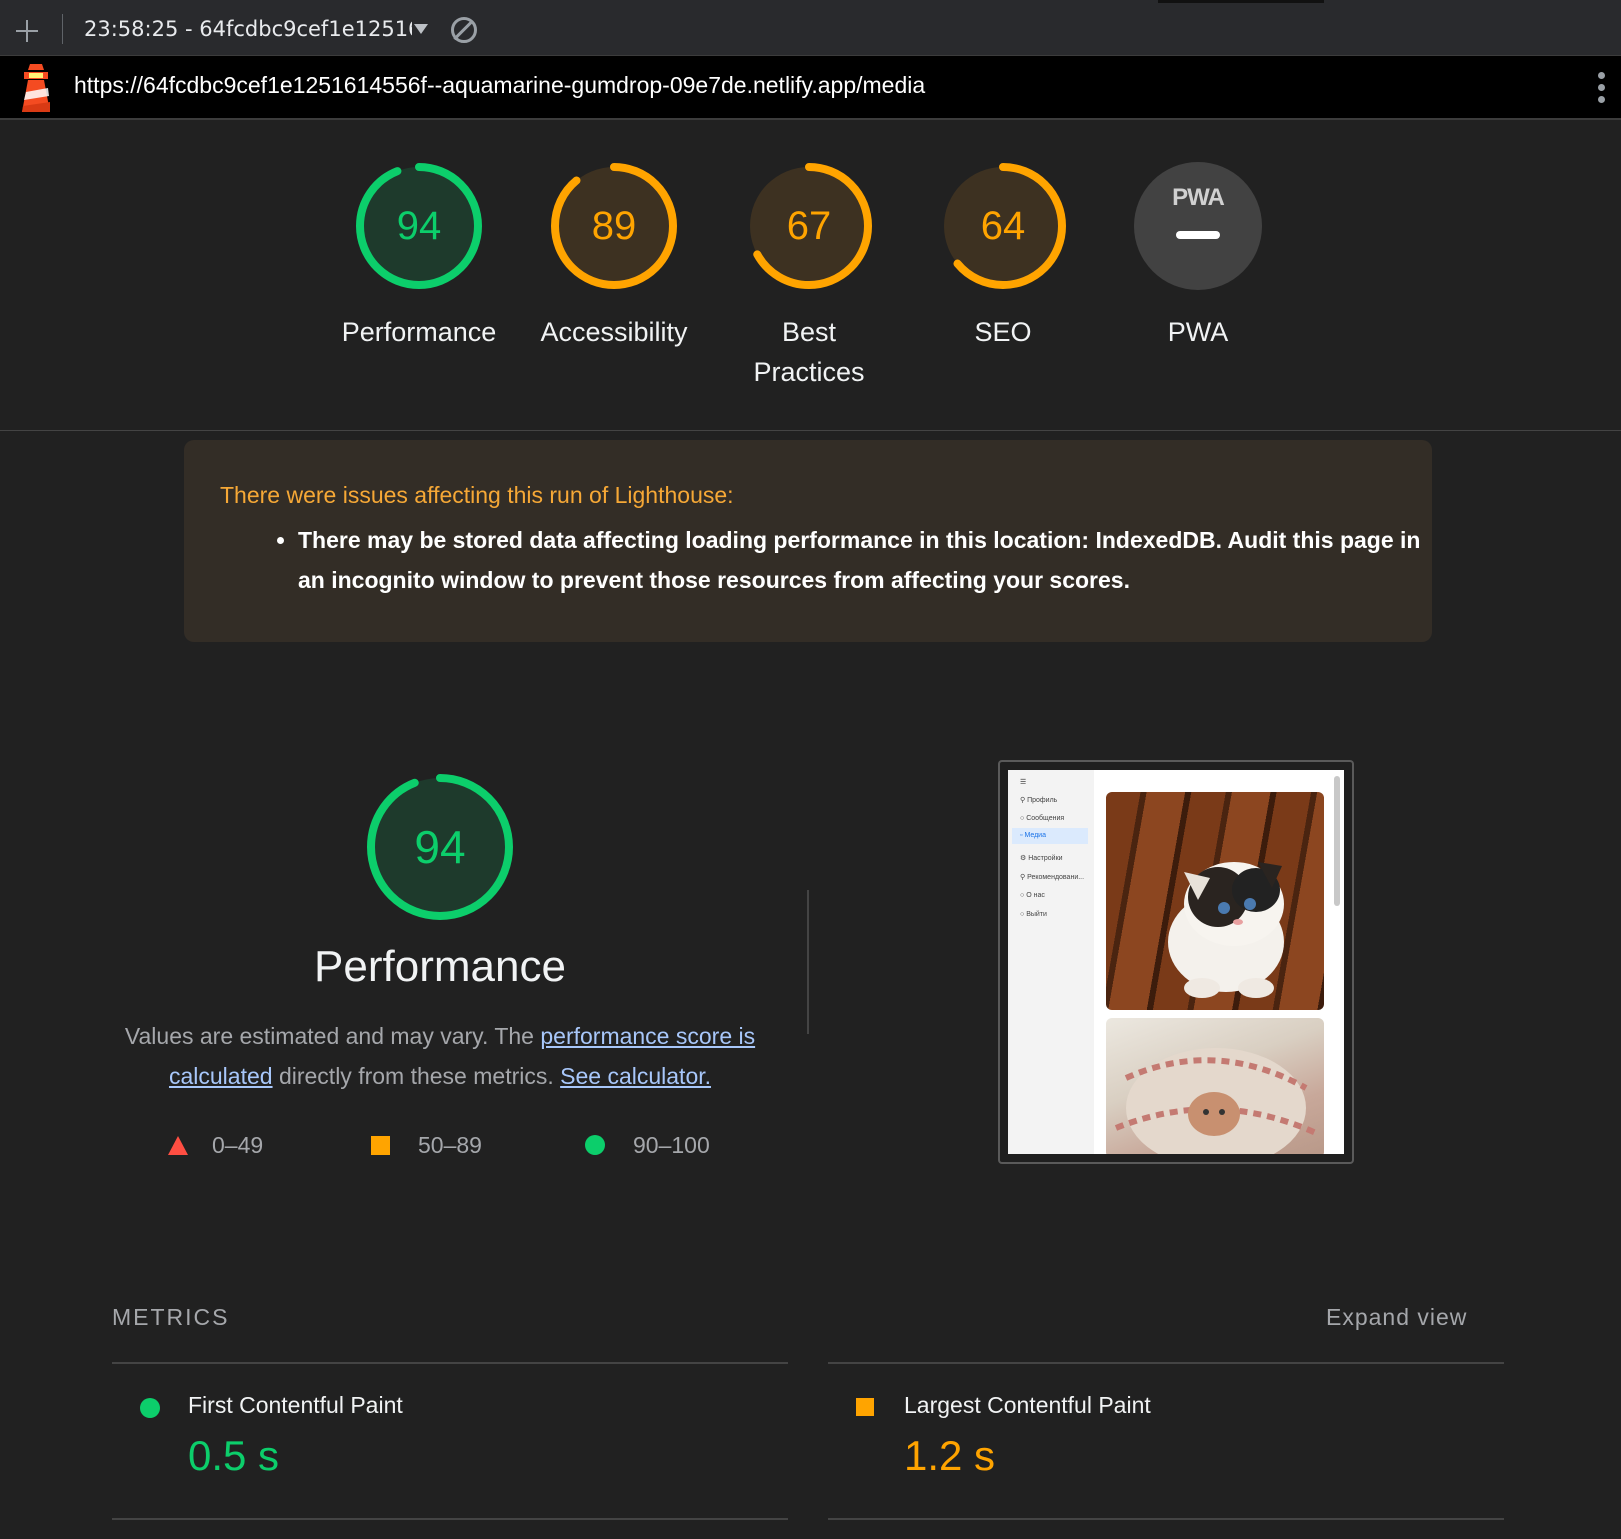 This screenshot has height=1539, width=1621. Describe the element at coordinates (332, 1036) in the screenshot. I see `desc-prefix: Values are estimated and may vary. The` at that location.